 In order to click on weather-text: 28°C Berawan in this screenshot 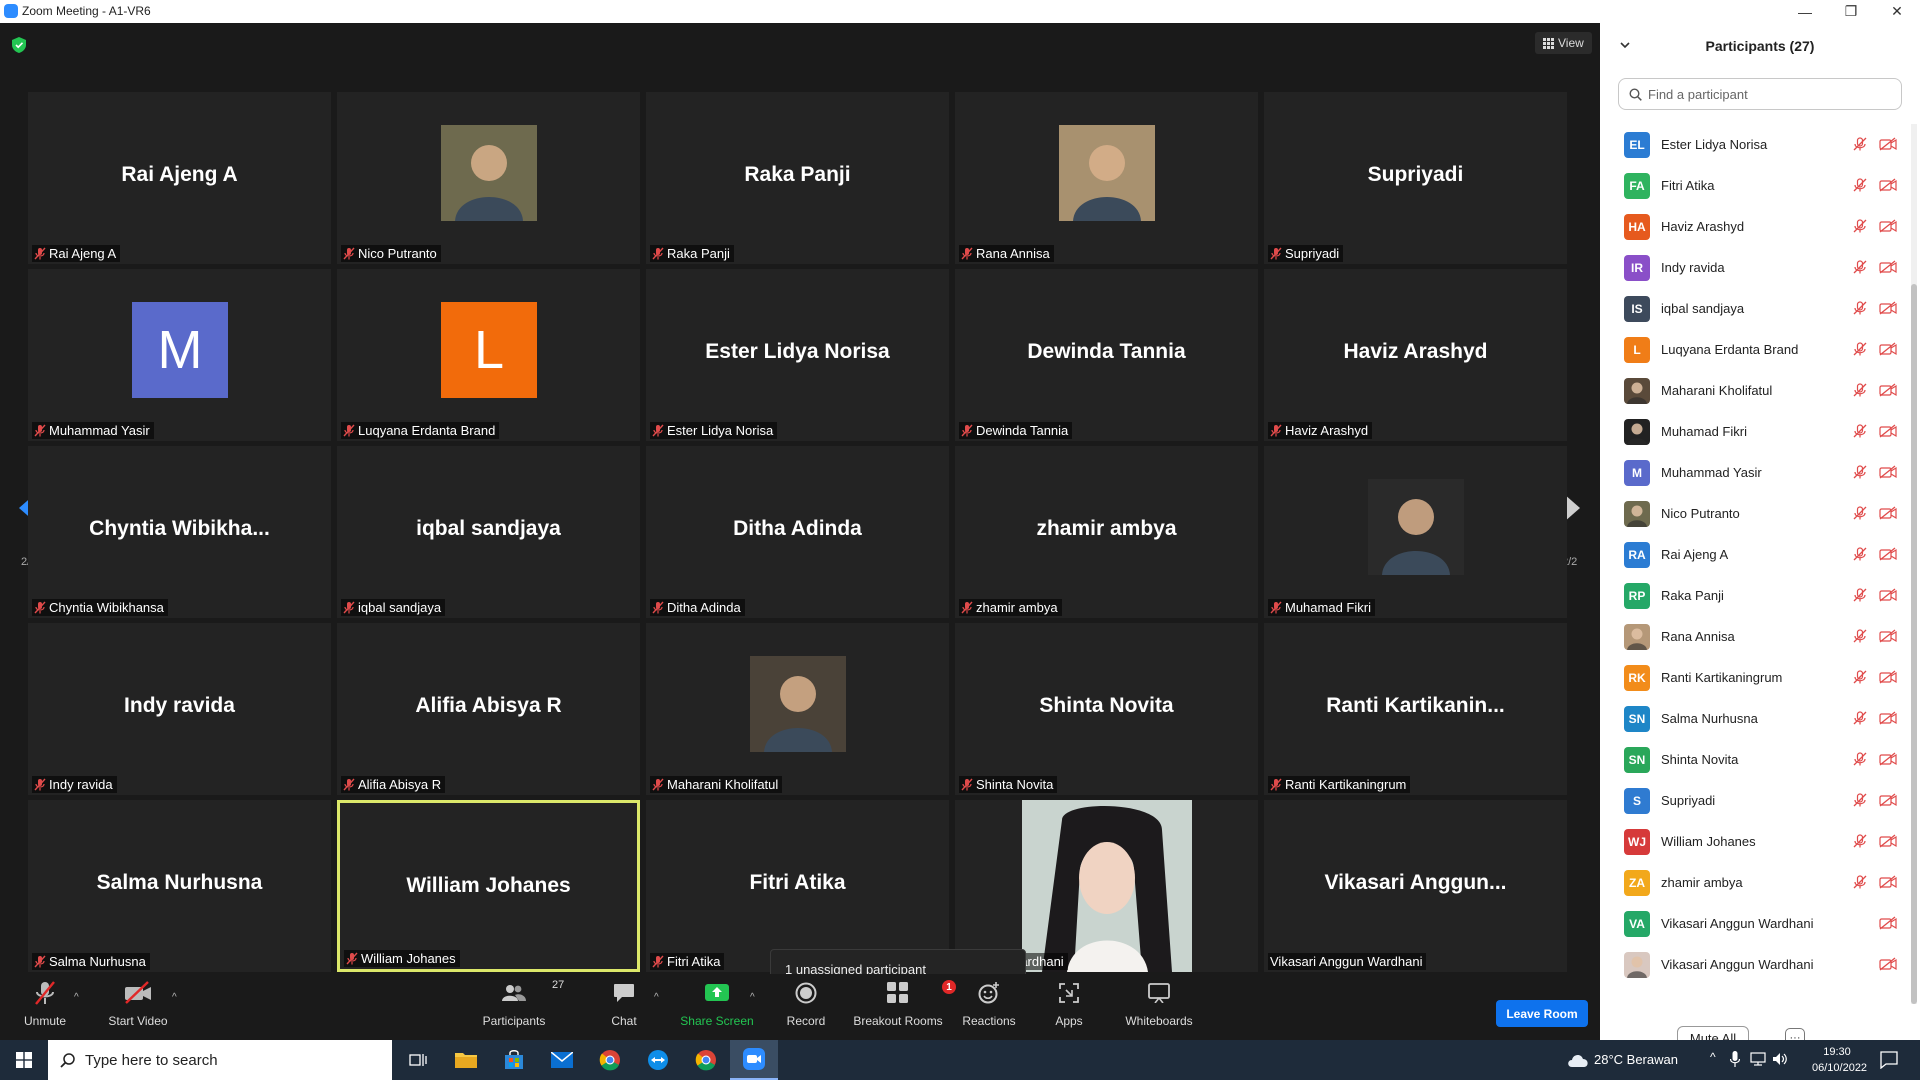, I will do `click(1636, 1059)`.